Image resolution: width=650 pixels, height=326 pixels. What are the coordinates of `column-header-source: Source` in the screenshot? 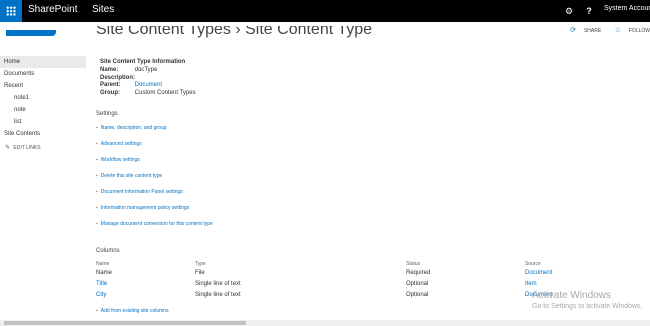 It's located at (533, 264).